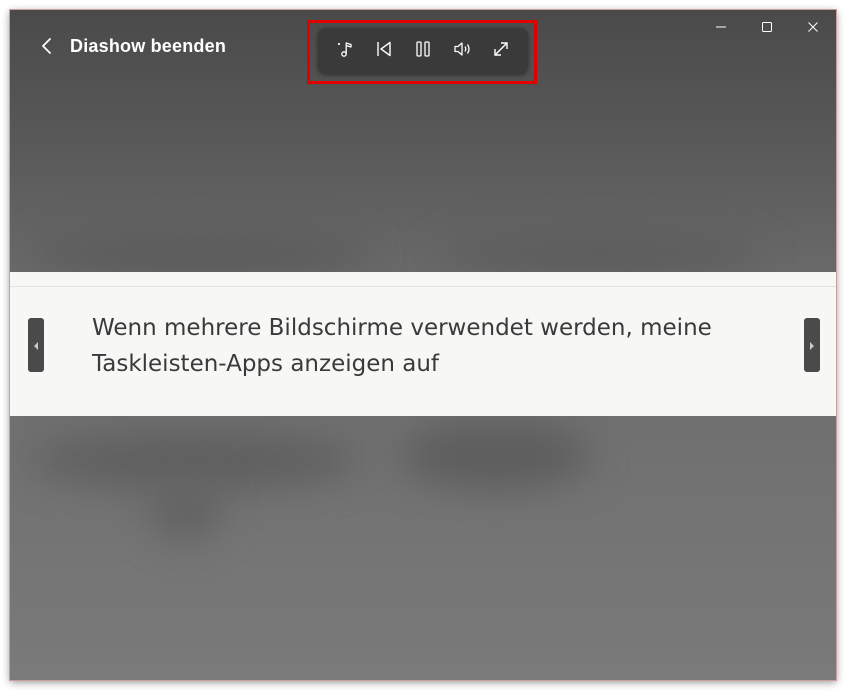  I want to click on close-icon, so click(813, 27).